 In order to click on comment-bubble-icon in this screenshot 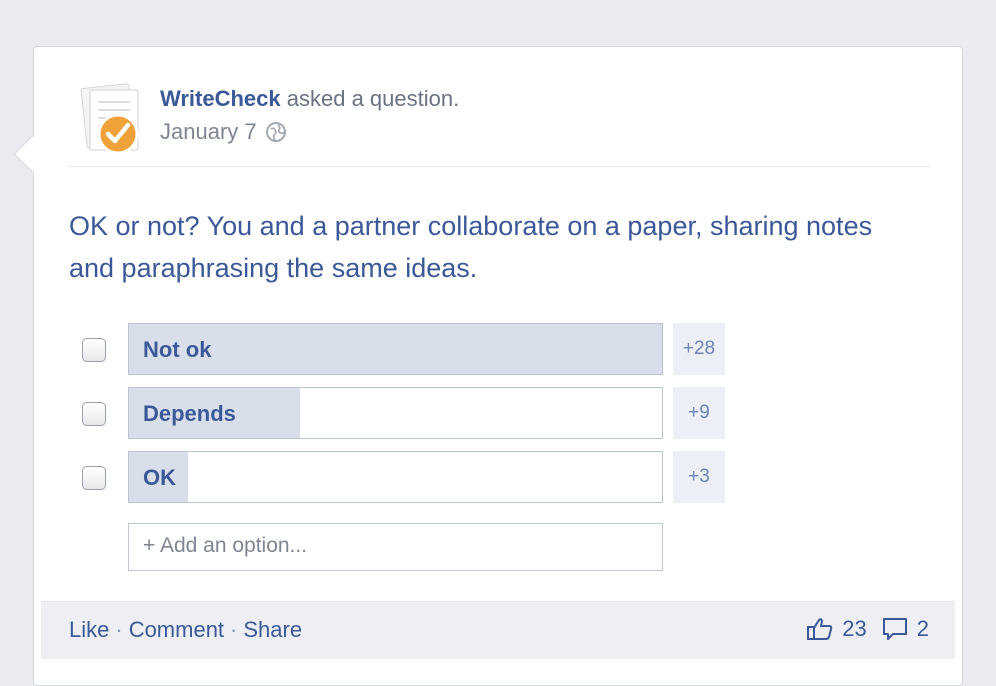, I will do `click(895, 629)`.